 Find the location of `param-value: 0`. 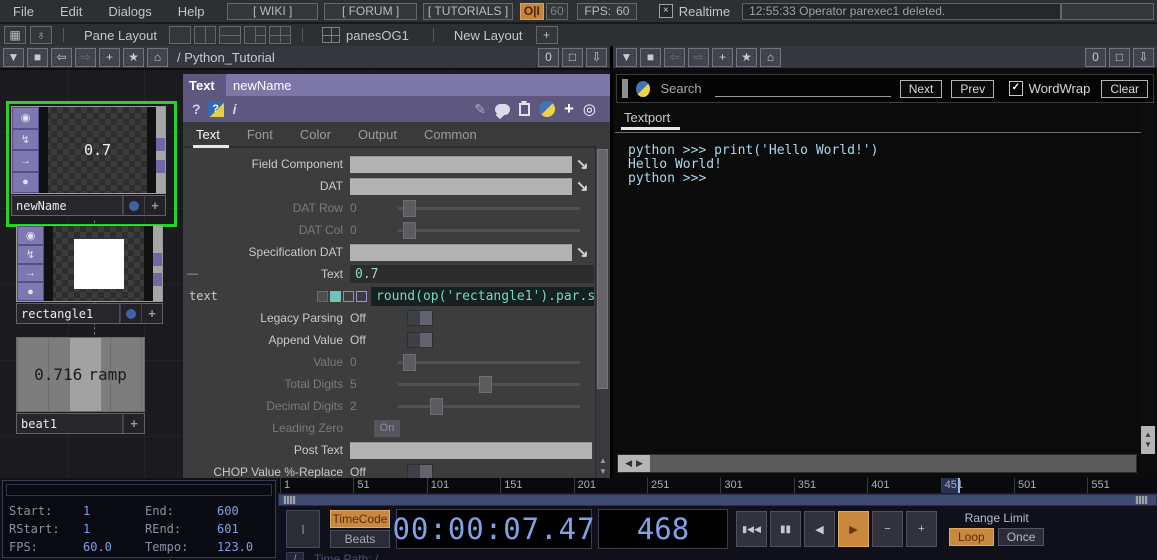

param-value: 0 is located at coordinates (374, 208).